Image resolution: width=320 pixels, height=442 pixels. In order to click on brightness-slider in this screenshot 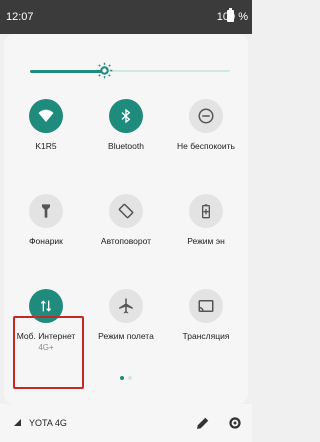, I will do `click(130, 70)`.